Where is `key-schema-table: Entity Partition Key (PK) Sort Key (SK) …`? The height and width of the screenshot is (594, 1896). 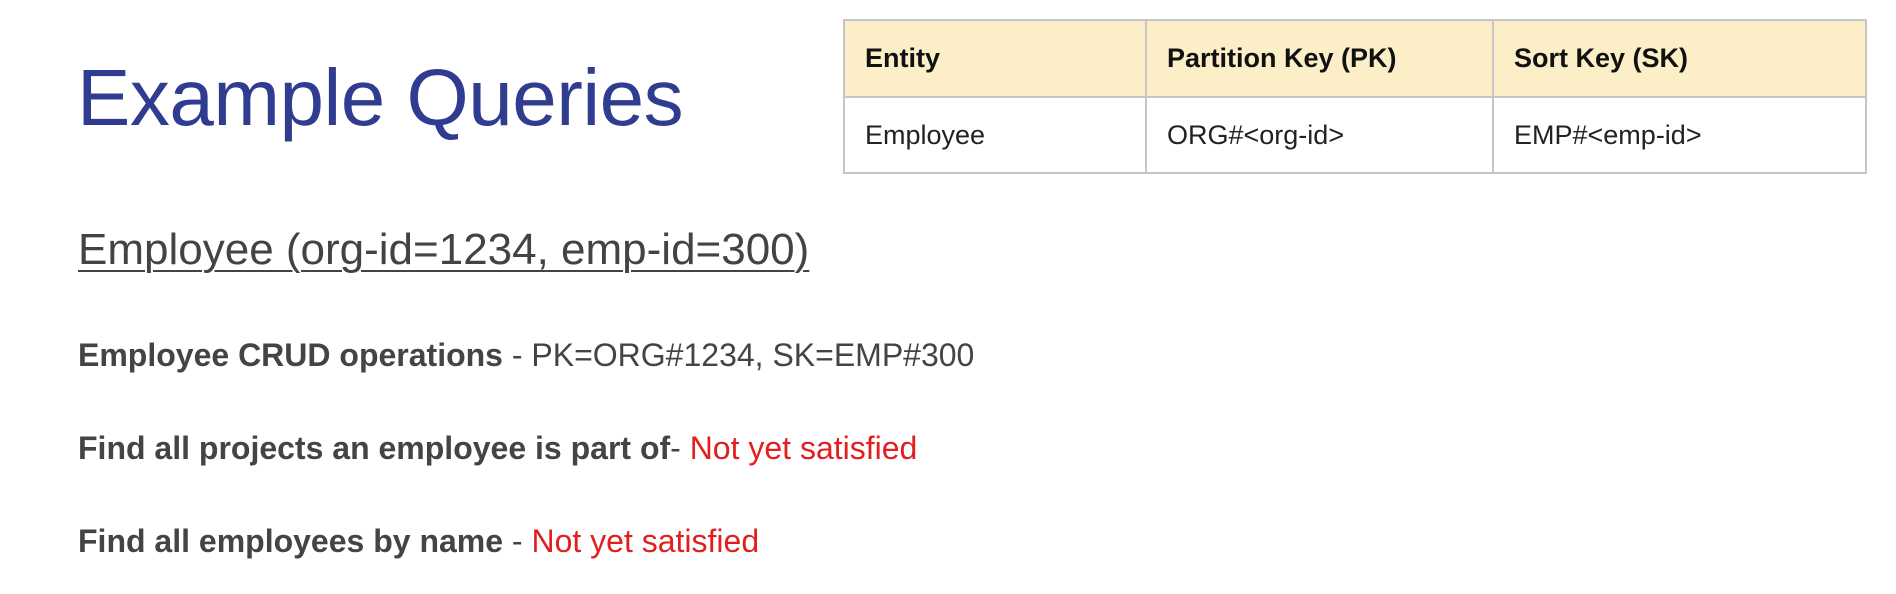 key-schema-table: Entity Partition Key (PK) Sort Key (SK) … is located at coordinates (1355, 96).